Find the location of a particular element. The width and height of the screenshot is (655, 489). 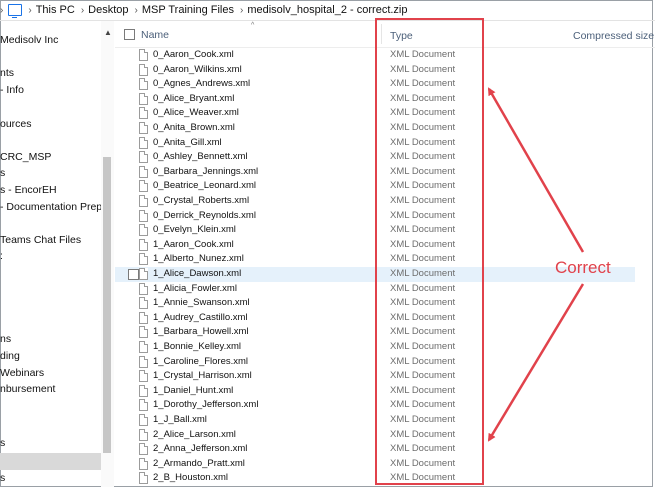

annotation-arrows is located at coordinates (536, 264).